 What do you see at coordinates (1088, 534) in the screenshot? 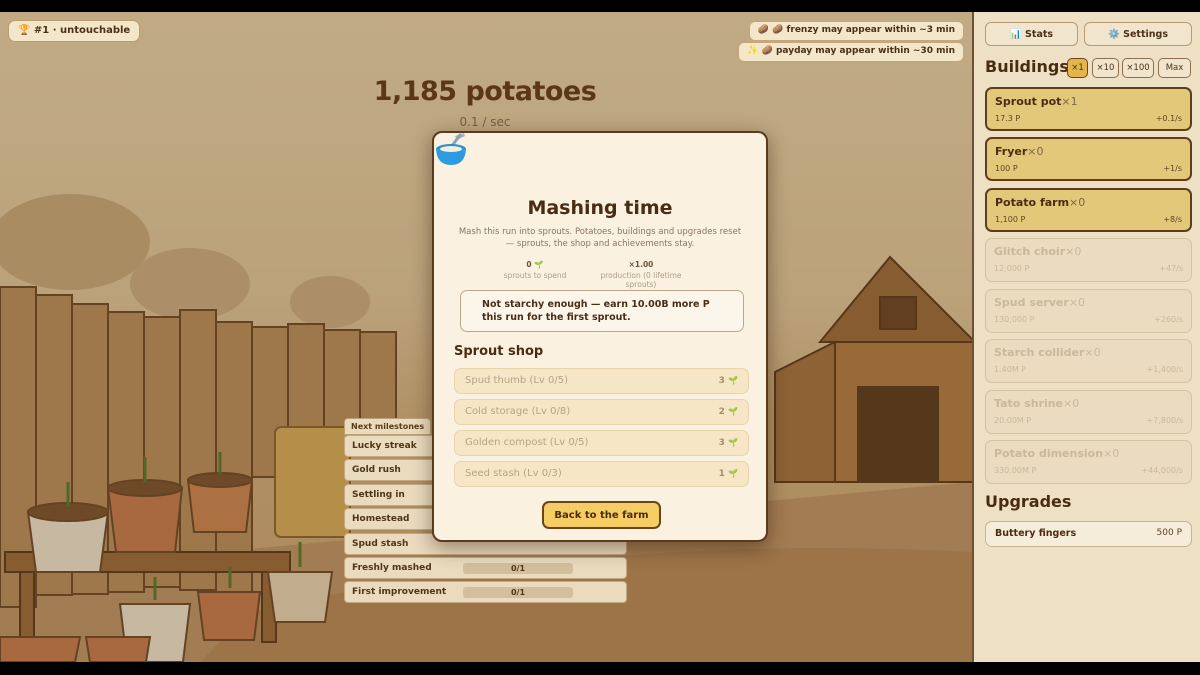
I see `upgrade-buttery-fingers: Buttery fingers 500 P` at bounding box center [1088, 534].